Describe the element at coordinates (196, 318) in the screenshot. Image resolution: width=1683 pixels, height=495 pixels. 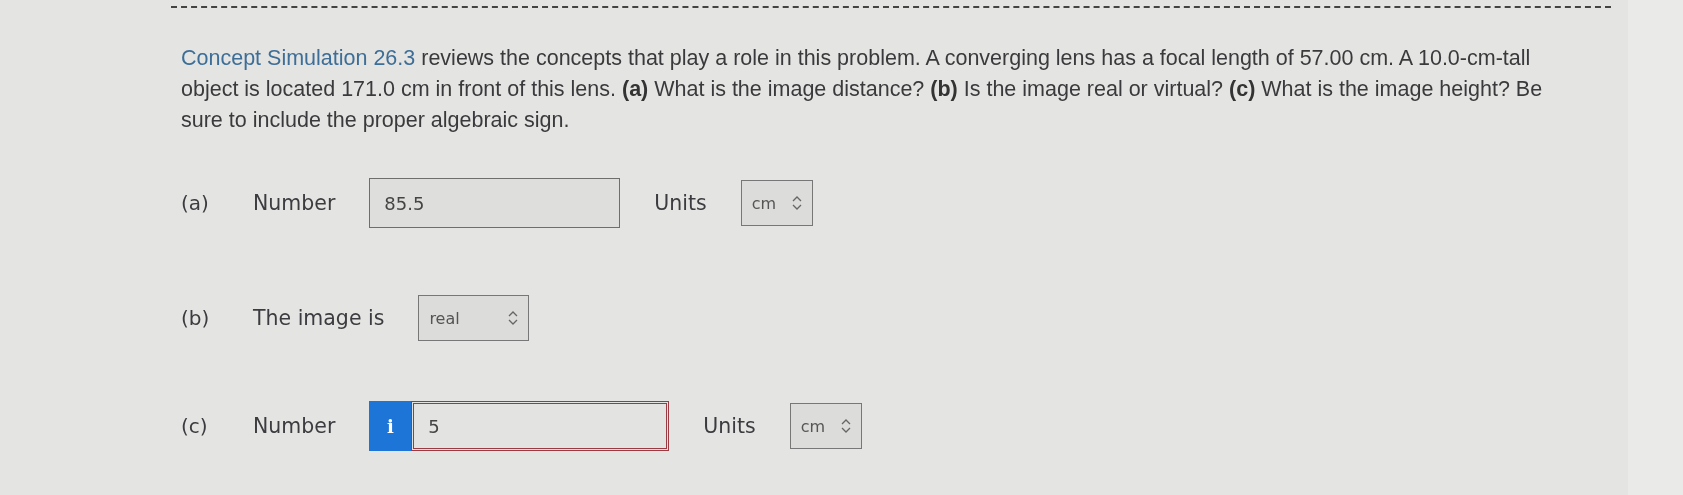
I see `part-label: (b)` at that location.